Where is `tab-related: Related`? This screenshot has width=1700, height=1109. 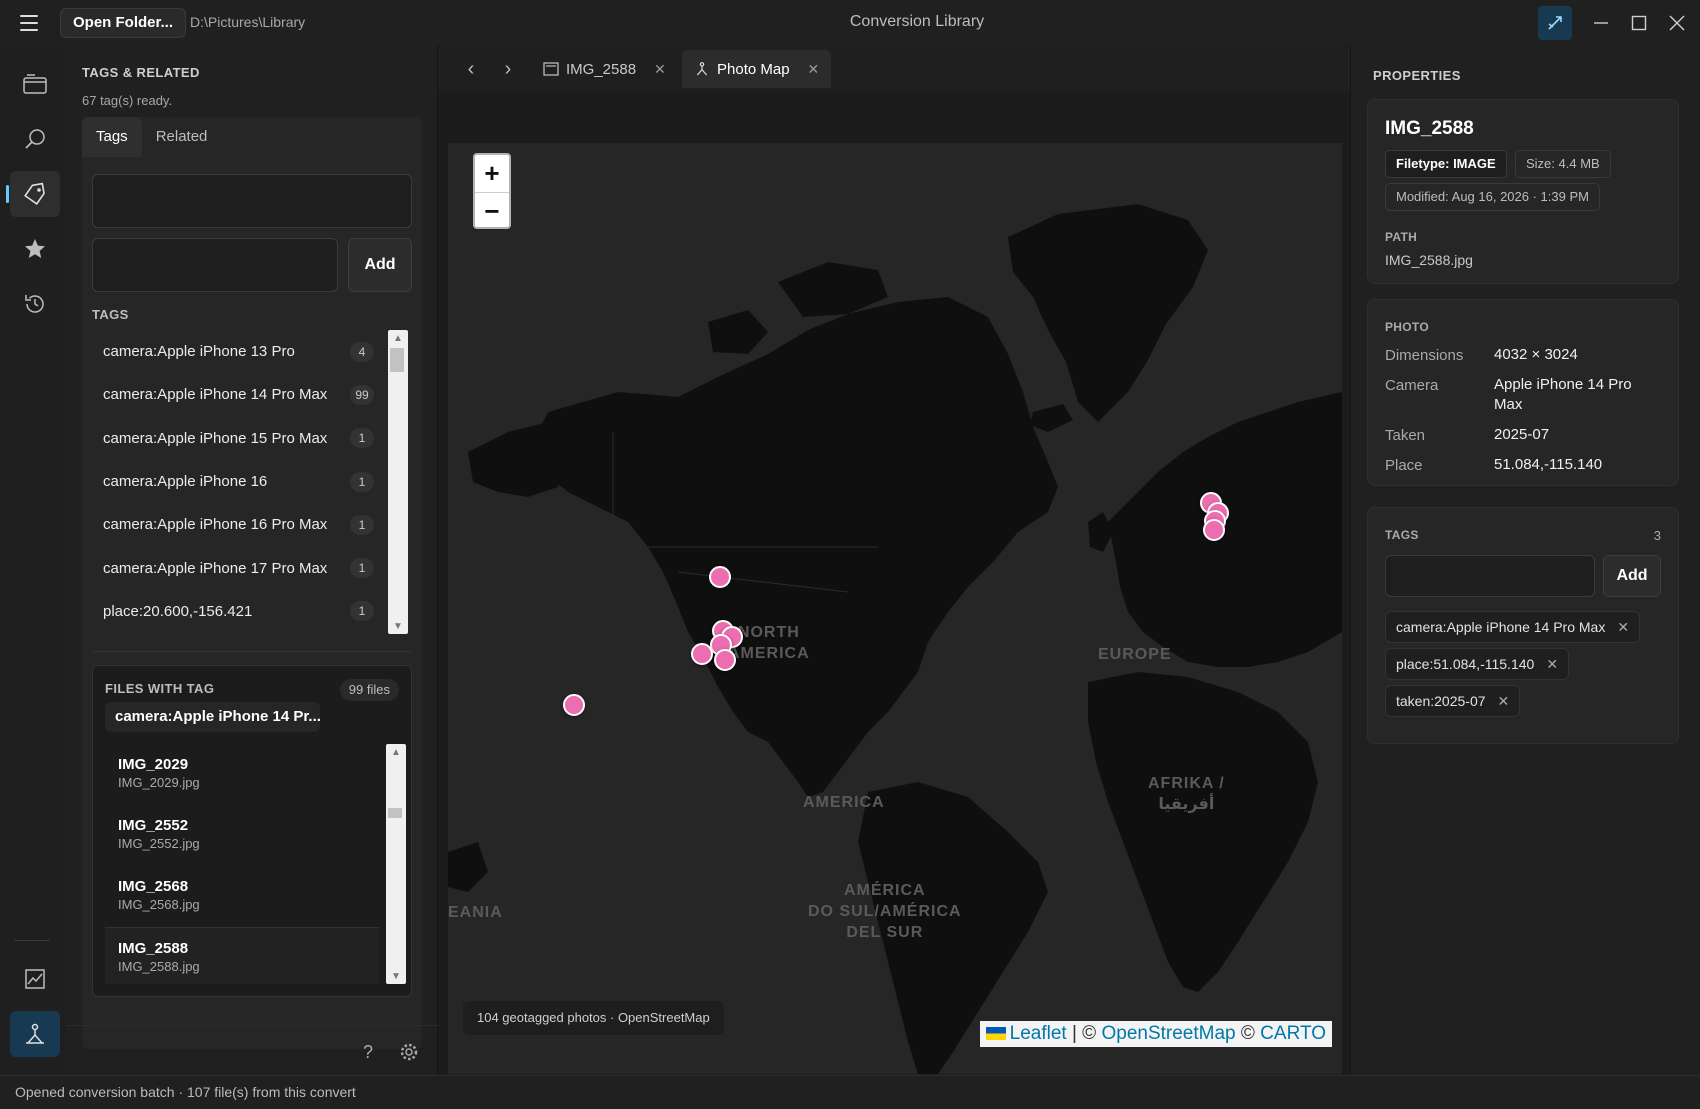
tab-related: Related is located at coordinates (182, 137).